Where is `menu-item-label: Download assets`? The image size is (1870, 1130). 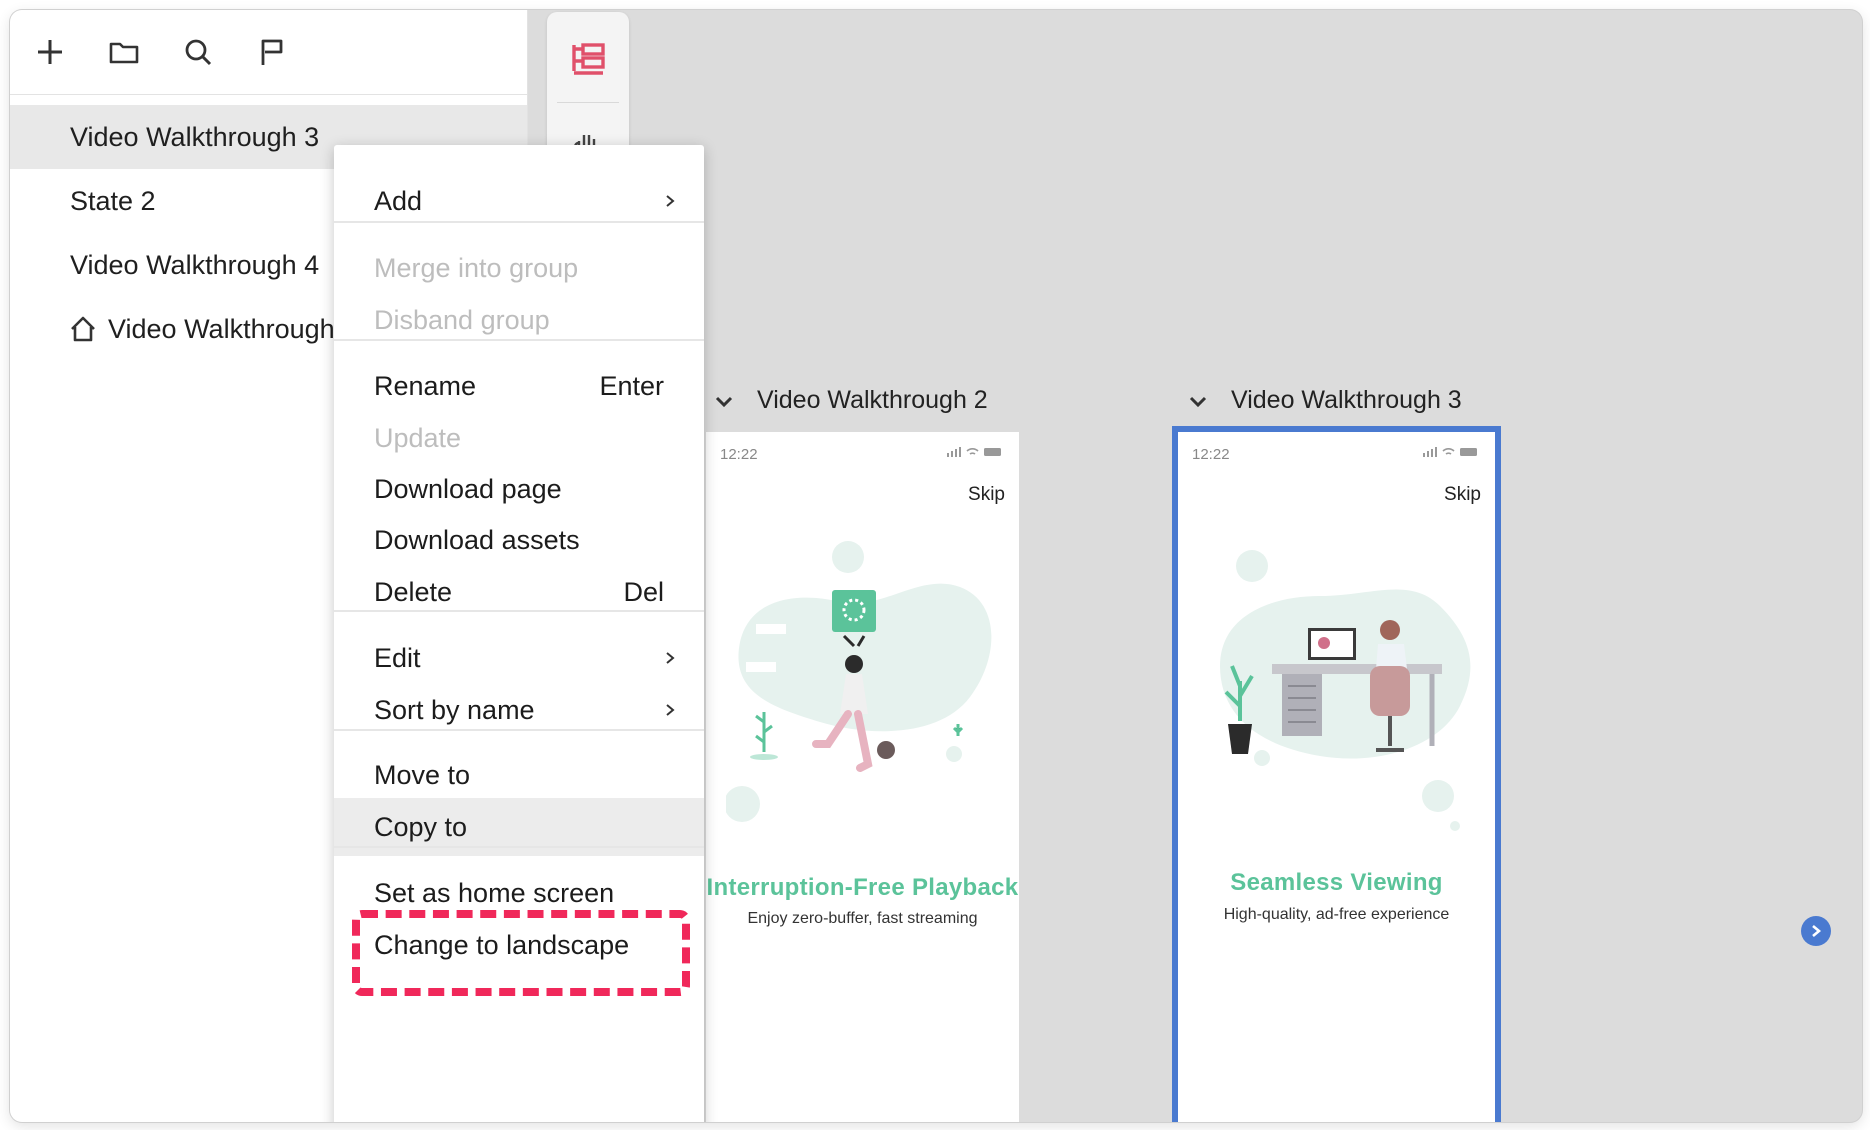 menu-item-label: Download assets is located at coordinates (477, 539).